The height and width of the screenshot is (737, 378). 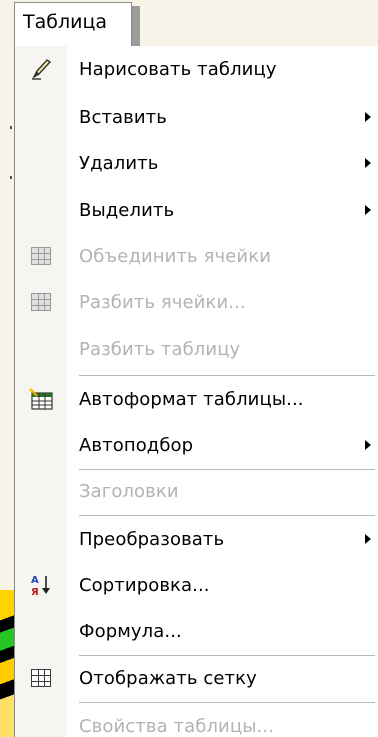 What do you see at coordinates (41, 69) in the screenshot?
I see `pencil-icon` at bounding box center [41, 69].